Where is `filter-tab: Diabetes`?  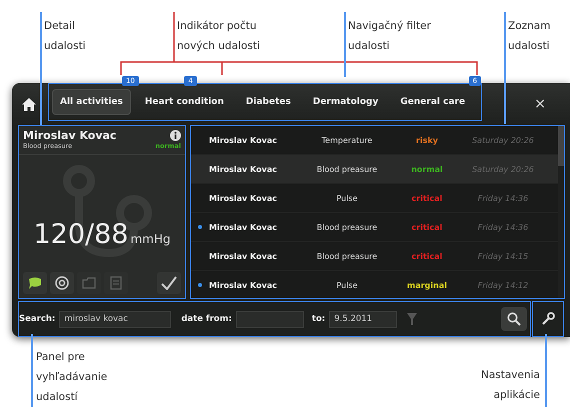 filter-tab: Diabetes is located at coordinates (268, 102).